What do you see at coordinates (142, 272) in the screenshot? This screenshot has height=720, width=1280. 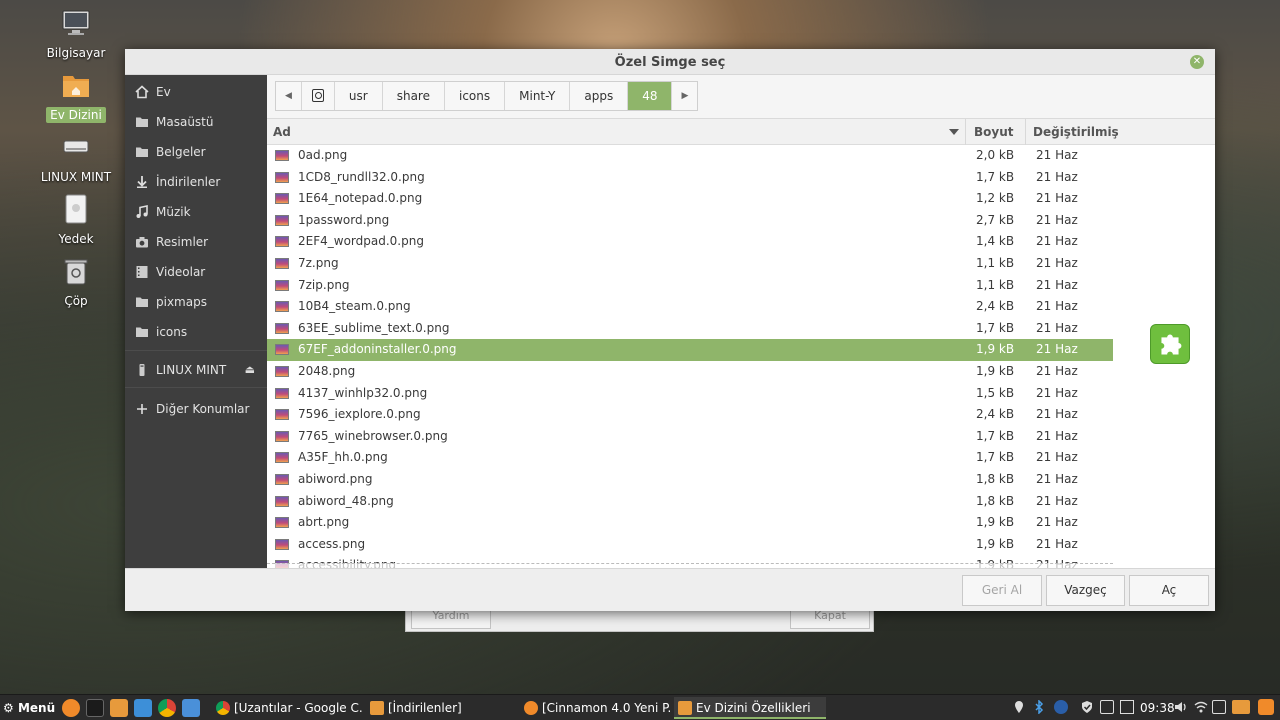 I see `video-icon` at bounding box center [142, 272].